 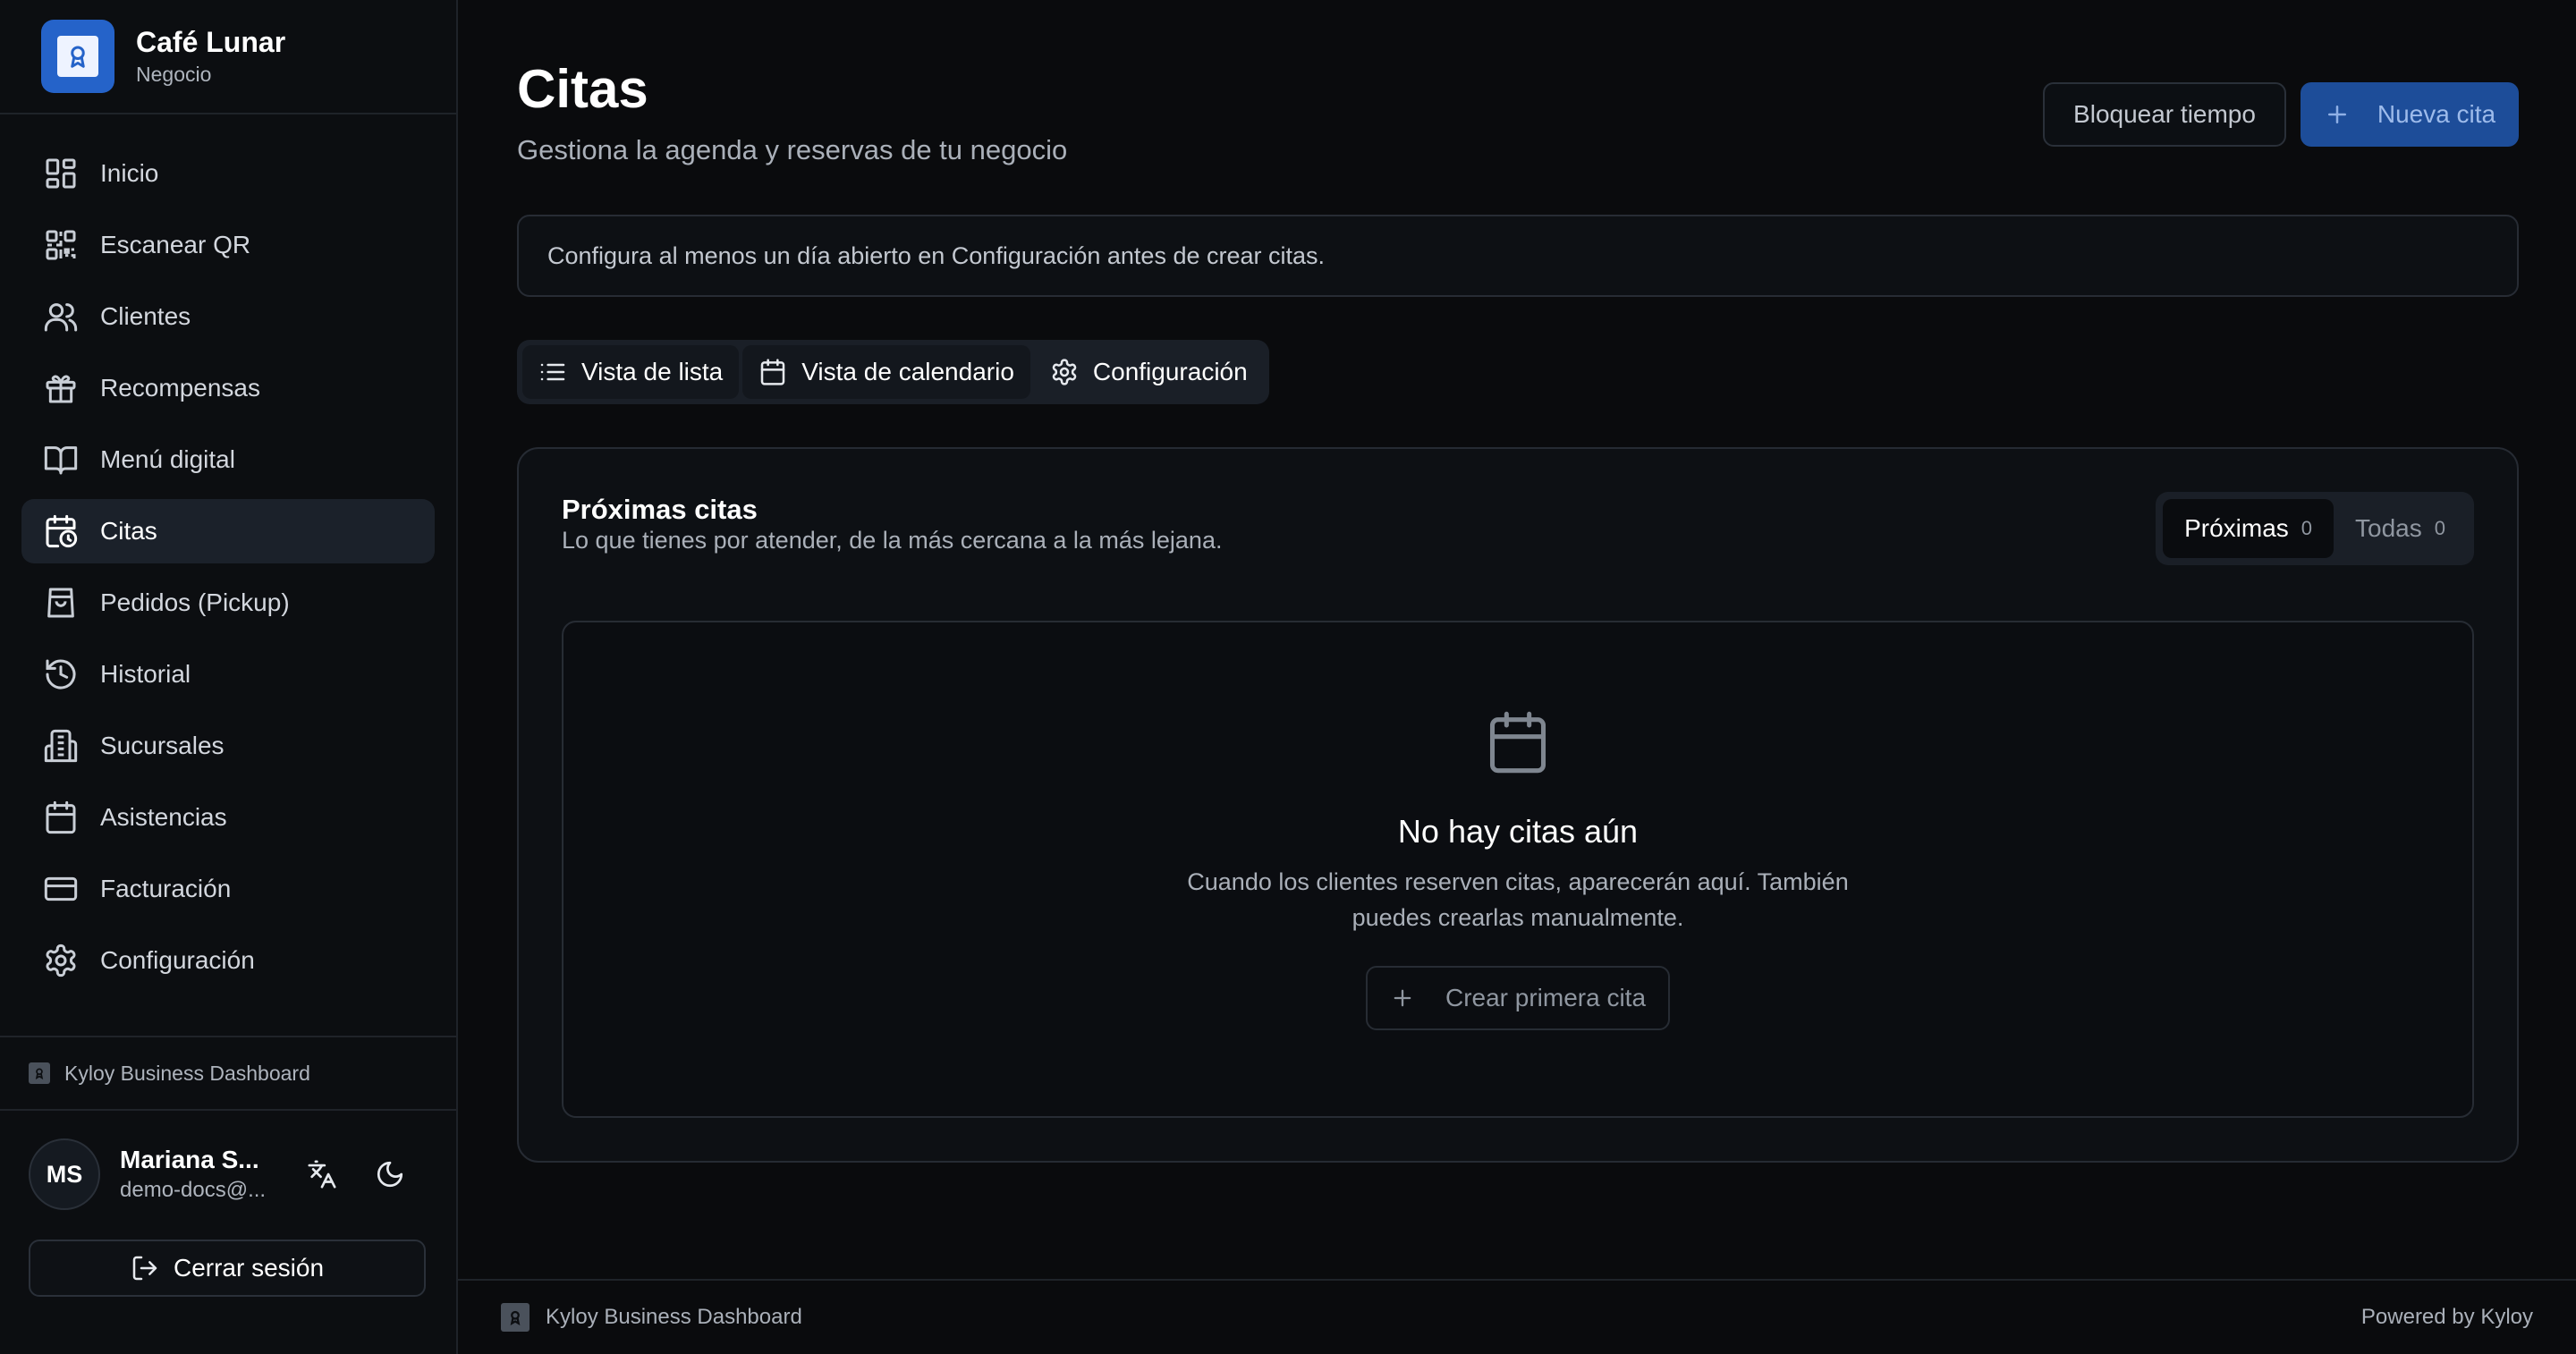 I want to click on sidebar-item-label: Citas, so click(x=128, y=531).